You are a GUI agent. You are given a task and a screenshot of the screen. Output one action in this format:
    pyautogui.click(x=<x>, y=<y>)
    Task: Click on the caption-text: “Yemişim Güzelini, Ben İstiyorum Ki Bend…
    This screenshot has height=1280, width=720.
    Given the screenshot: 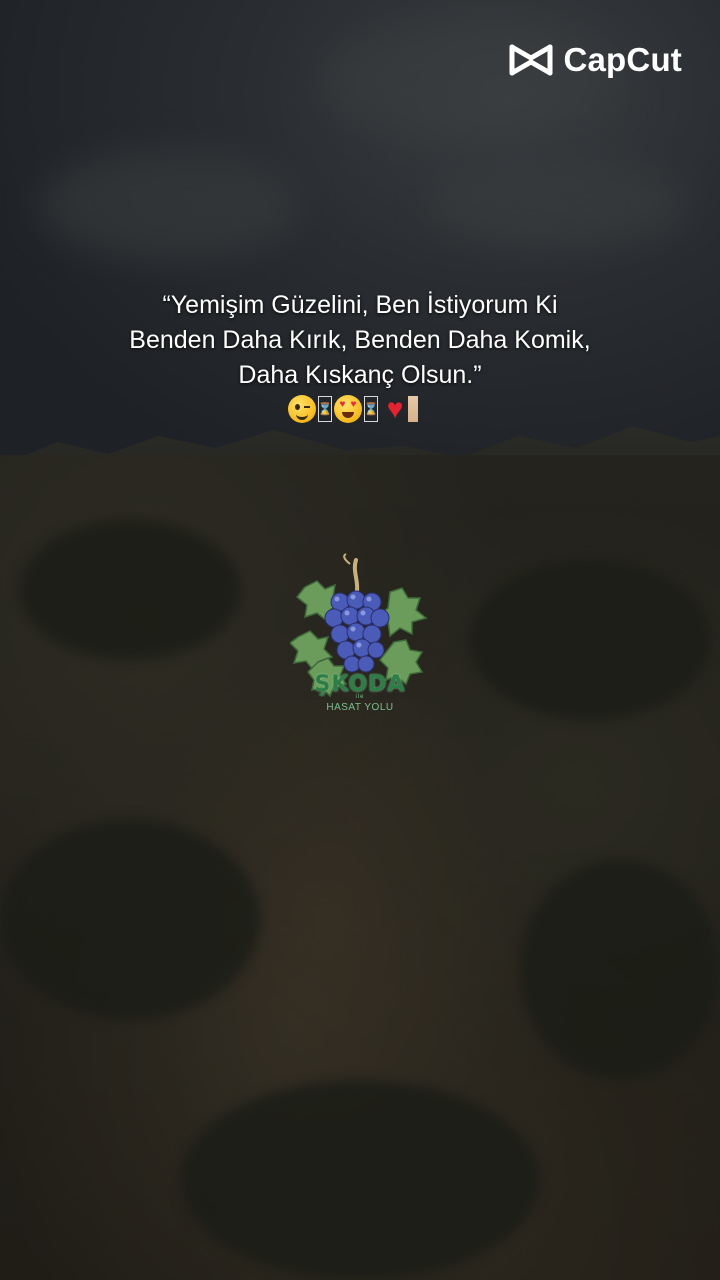 What is the action you would take?
    pyautogui.click(x=360, y=340)
    